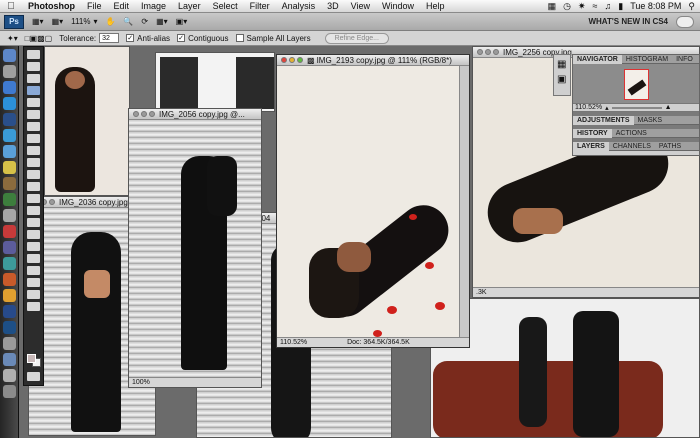 The width and height of the screenshot is (700, 438). Describe the element at coordinates (33, 54) in the screenshot. I see `move-tool-icon` at that location.